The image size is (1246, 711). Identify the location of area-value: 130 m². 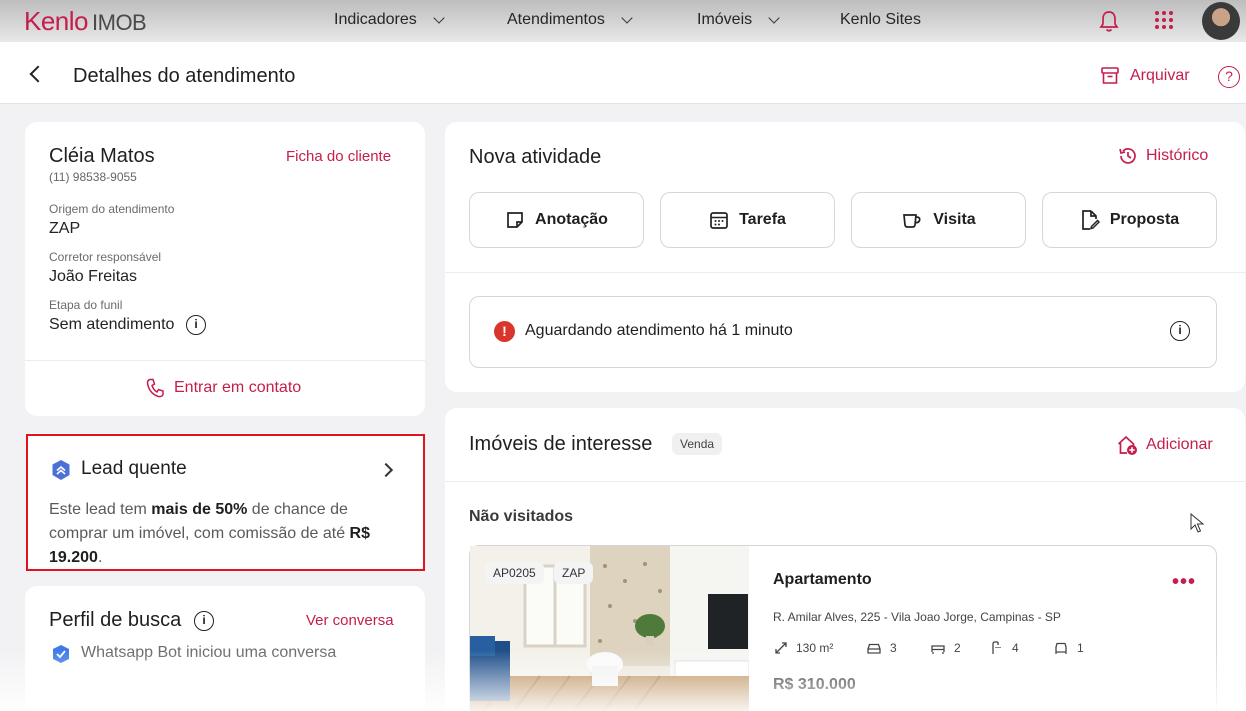
(815, 648).